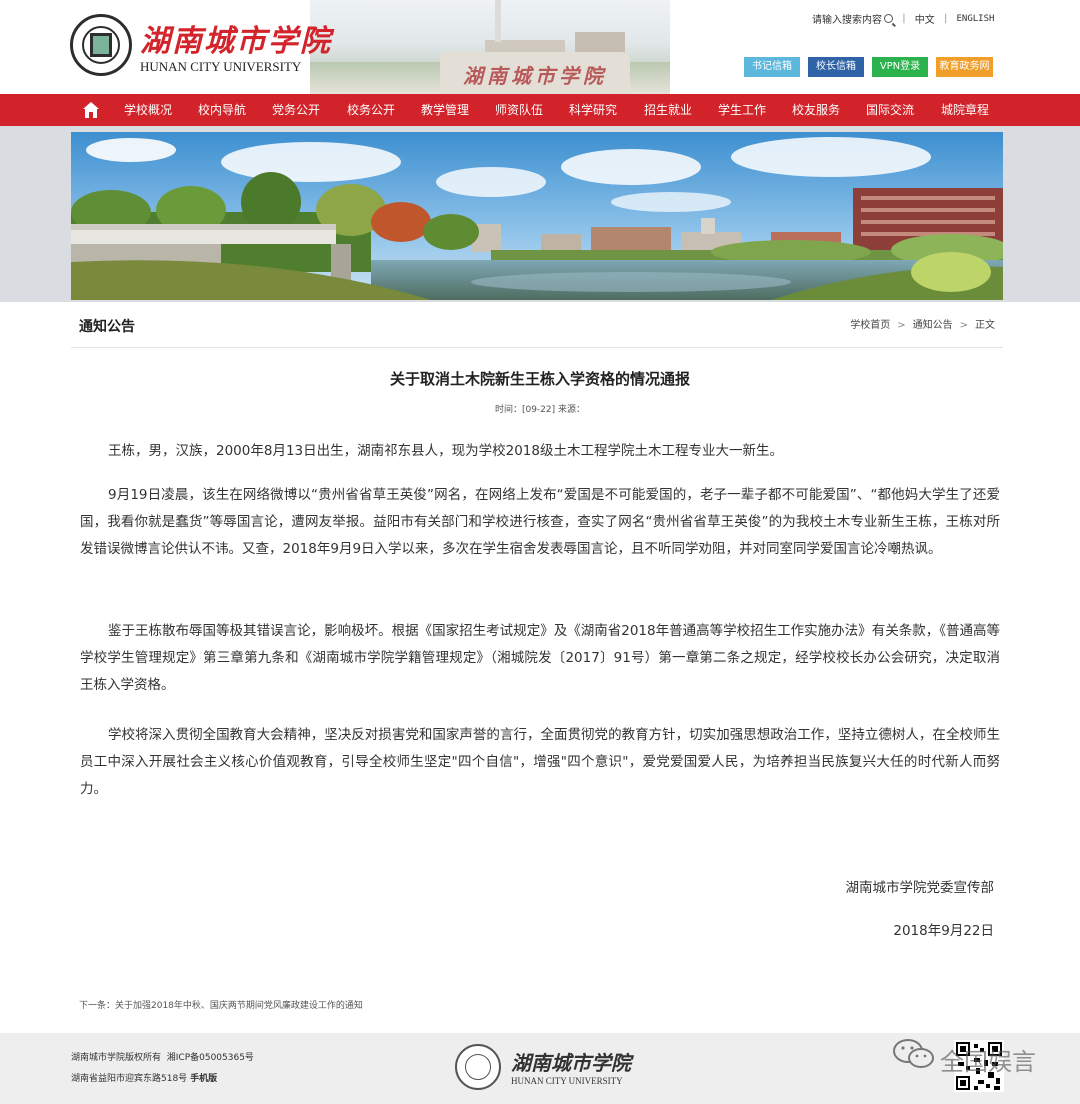  Describe the element at coordinates (965, 110) in the screenshot. I see `nav-item-charter: 城院章程` at that location.